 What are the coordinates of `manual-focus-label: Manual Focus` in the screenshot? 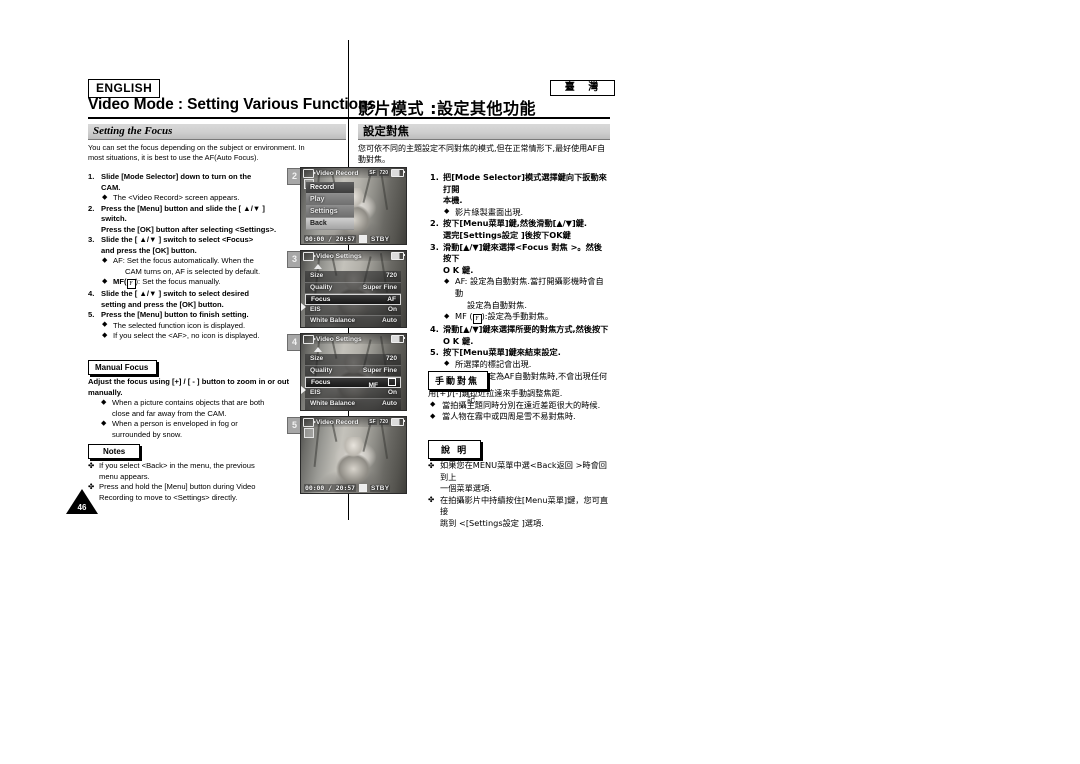 It's located at (123, 367).